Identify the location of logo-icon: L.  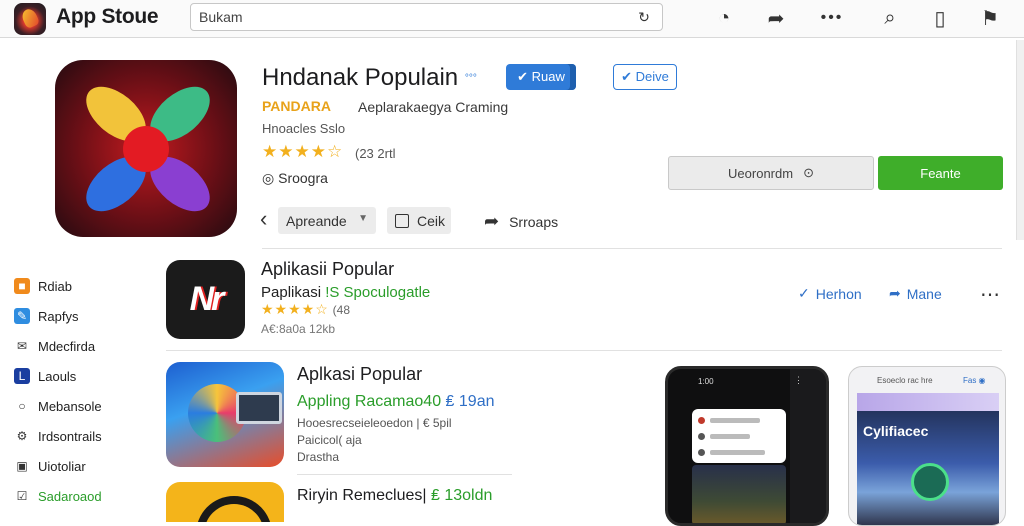
(22, 376).